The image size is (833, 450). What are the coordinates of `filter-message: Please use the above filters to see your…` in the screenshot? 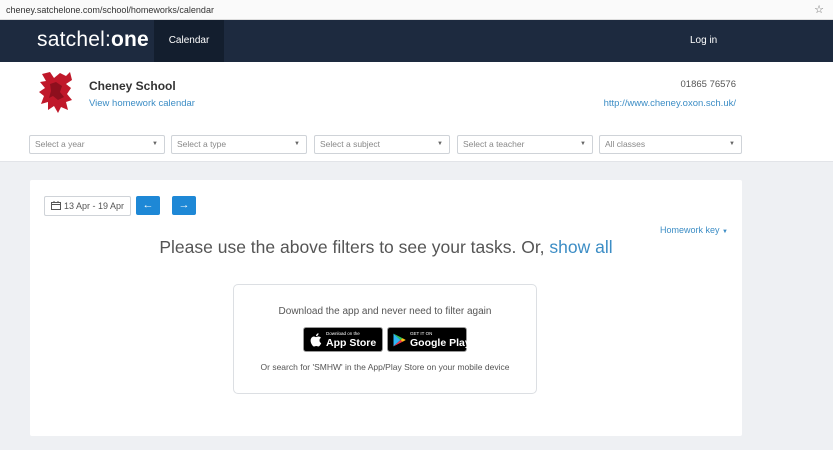 It's located at (386, 247).